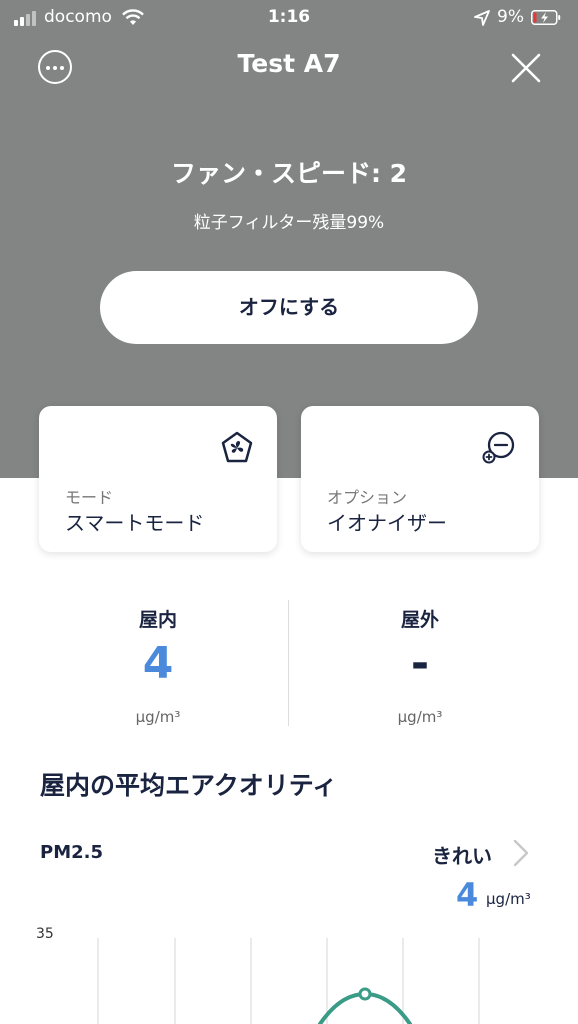  I want to click on fan-speed-label: ファン・スピード: 2, so click(289, 173).